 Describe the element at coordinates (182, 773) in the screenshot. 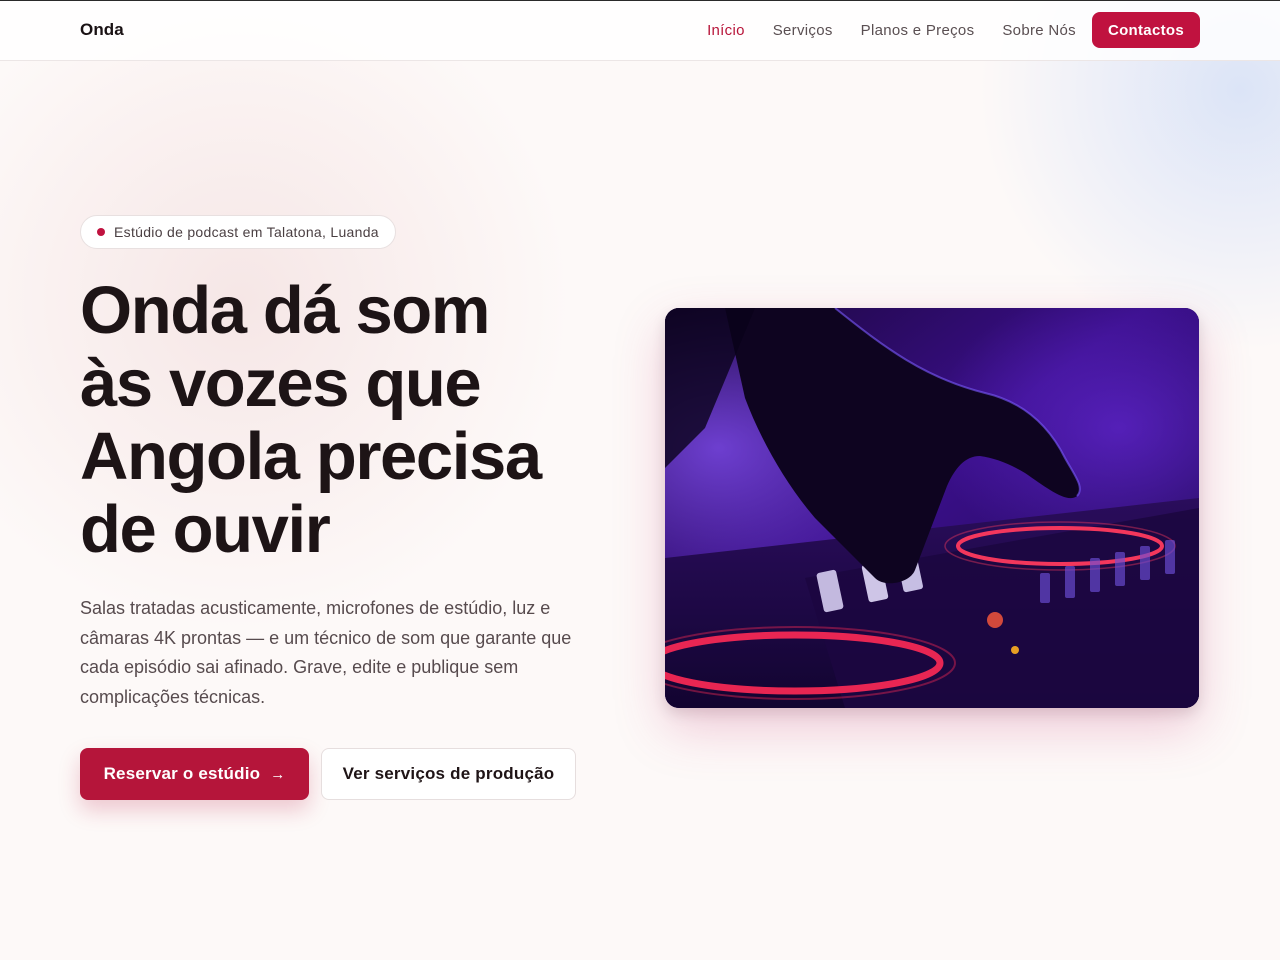

I see `reservar-estudio-label: Reservar o estúdio` at that location.